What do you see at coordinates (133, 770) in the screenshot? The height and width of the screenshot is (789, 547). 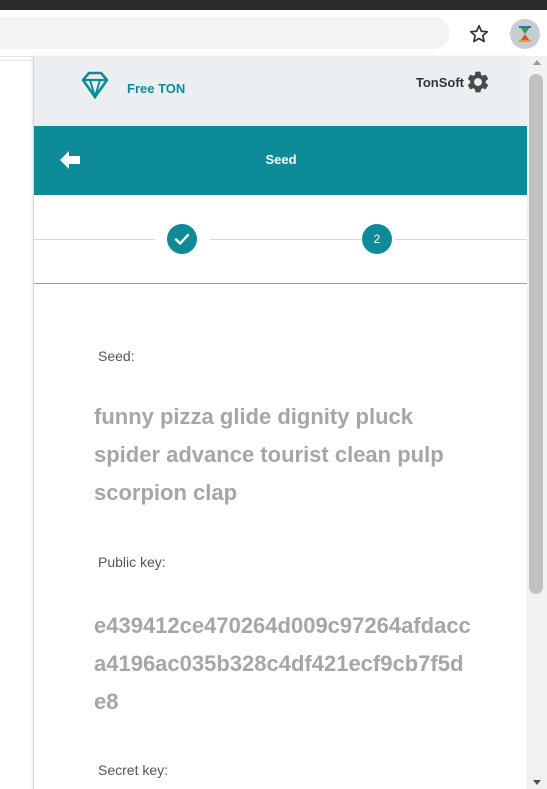 I see `secret-key-label: Secret key:` at bounding box center [133, 770].